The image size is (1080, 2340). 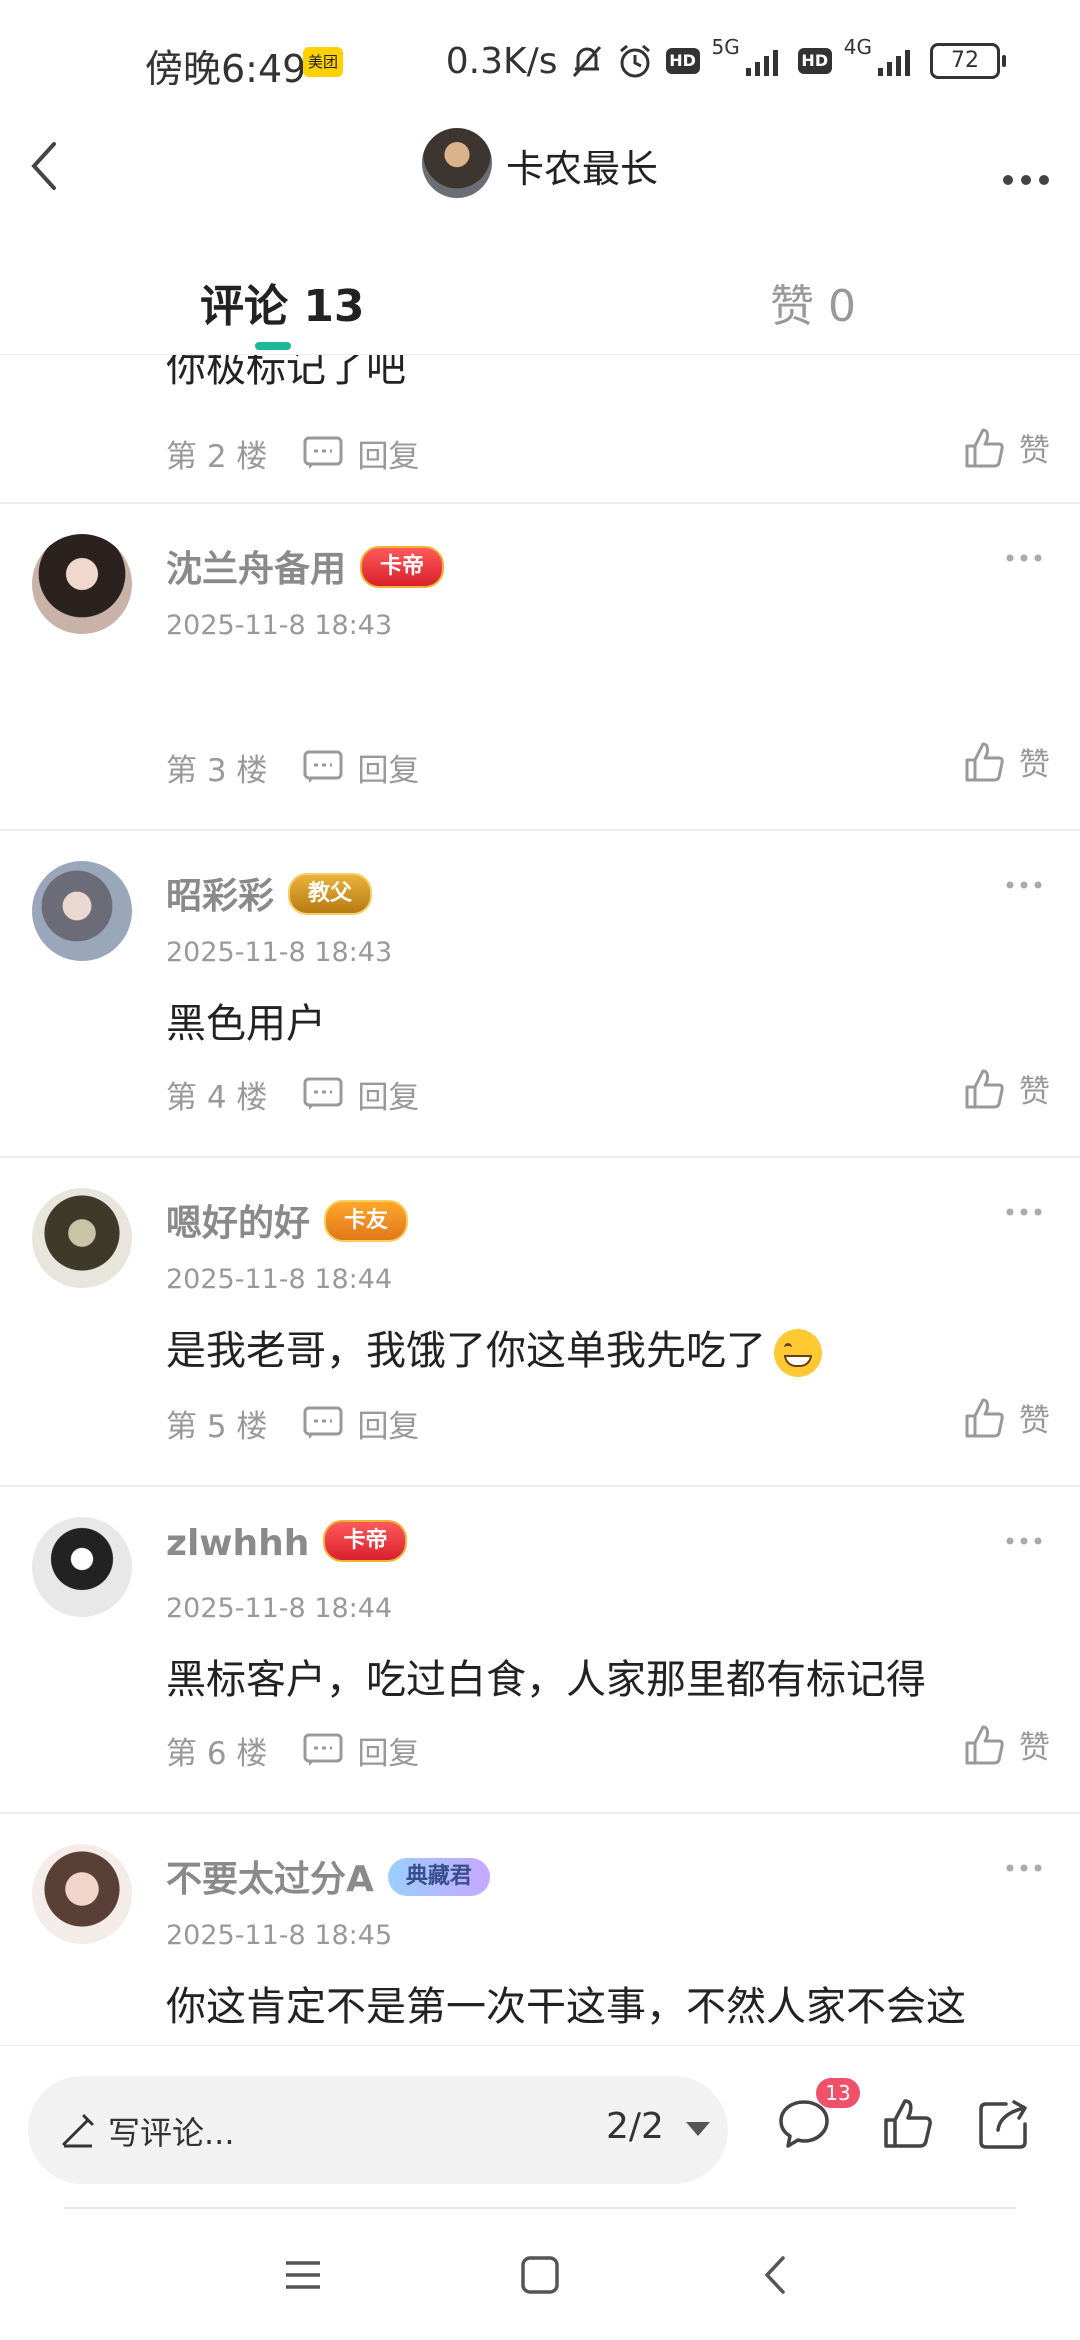 What do you see at coordinates (457, 163) in the screenshot?
I see `author-avatar` at bounding box center [457, 163].